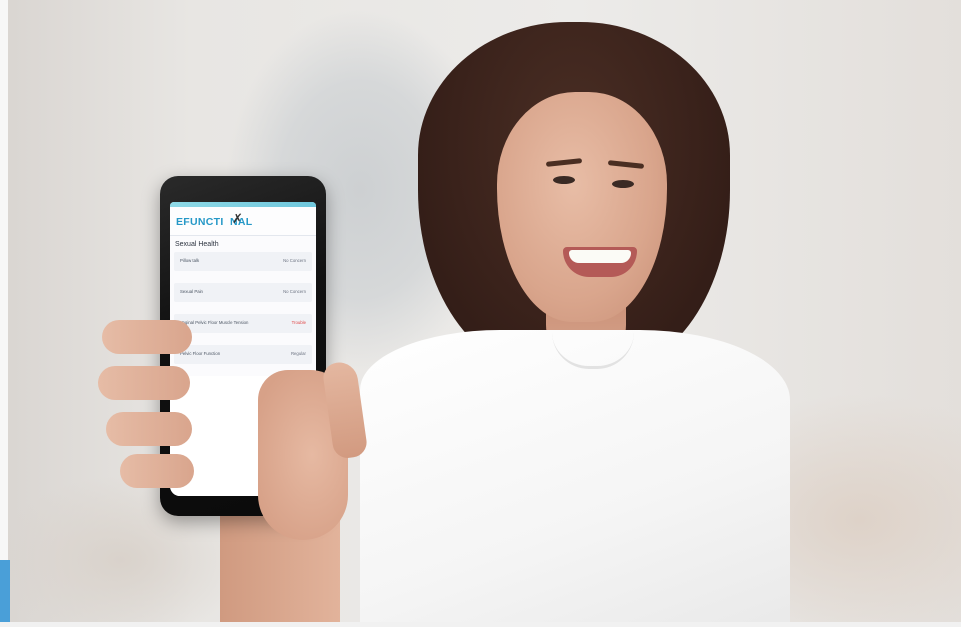 This screenshot has height=627, width=961. I want to click on corner-accent, so click(5, 593).